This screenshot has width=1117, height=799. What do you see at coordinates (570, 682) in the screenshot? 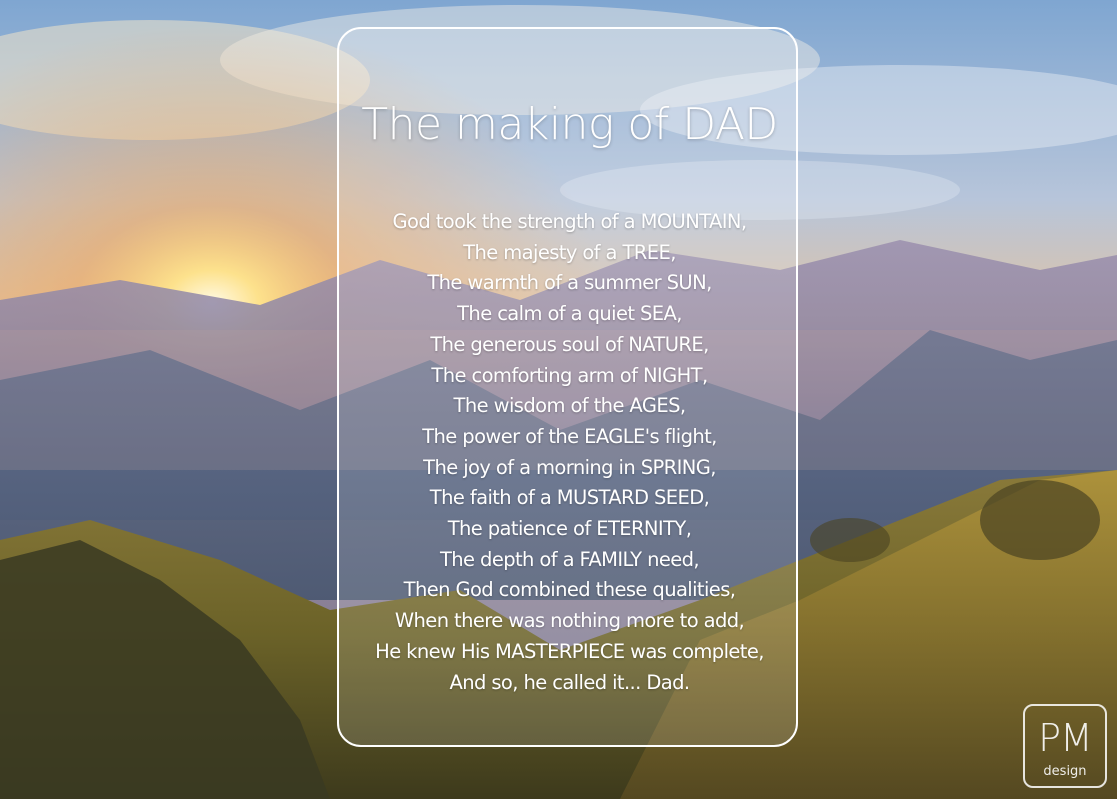
I see `poem-line: And so, he called it... Dad.` at bounding box center [570, 682].